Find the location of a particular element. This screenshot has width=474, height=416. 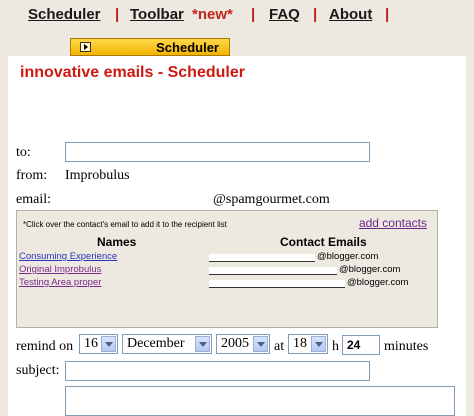

day-value: 16 is located at coordinates (91, 343).